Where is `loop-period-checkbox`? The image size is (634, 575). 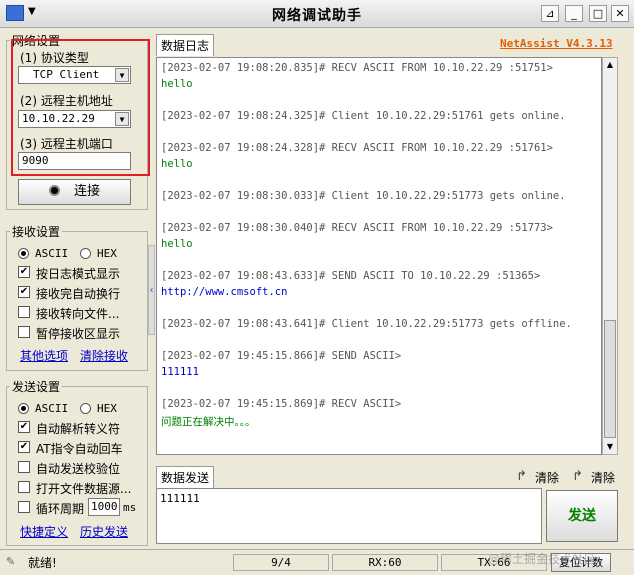
loop-period-checkbox is located at coordinates (24, 507).